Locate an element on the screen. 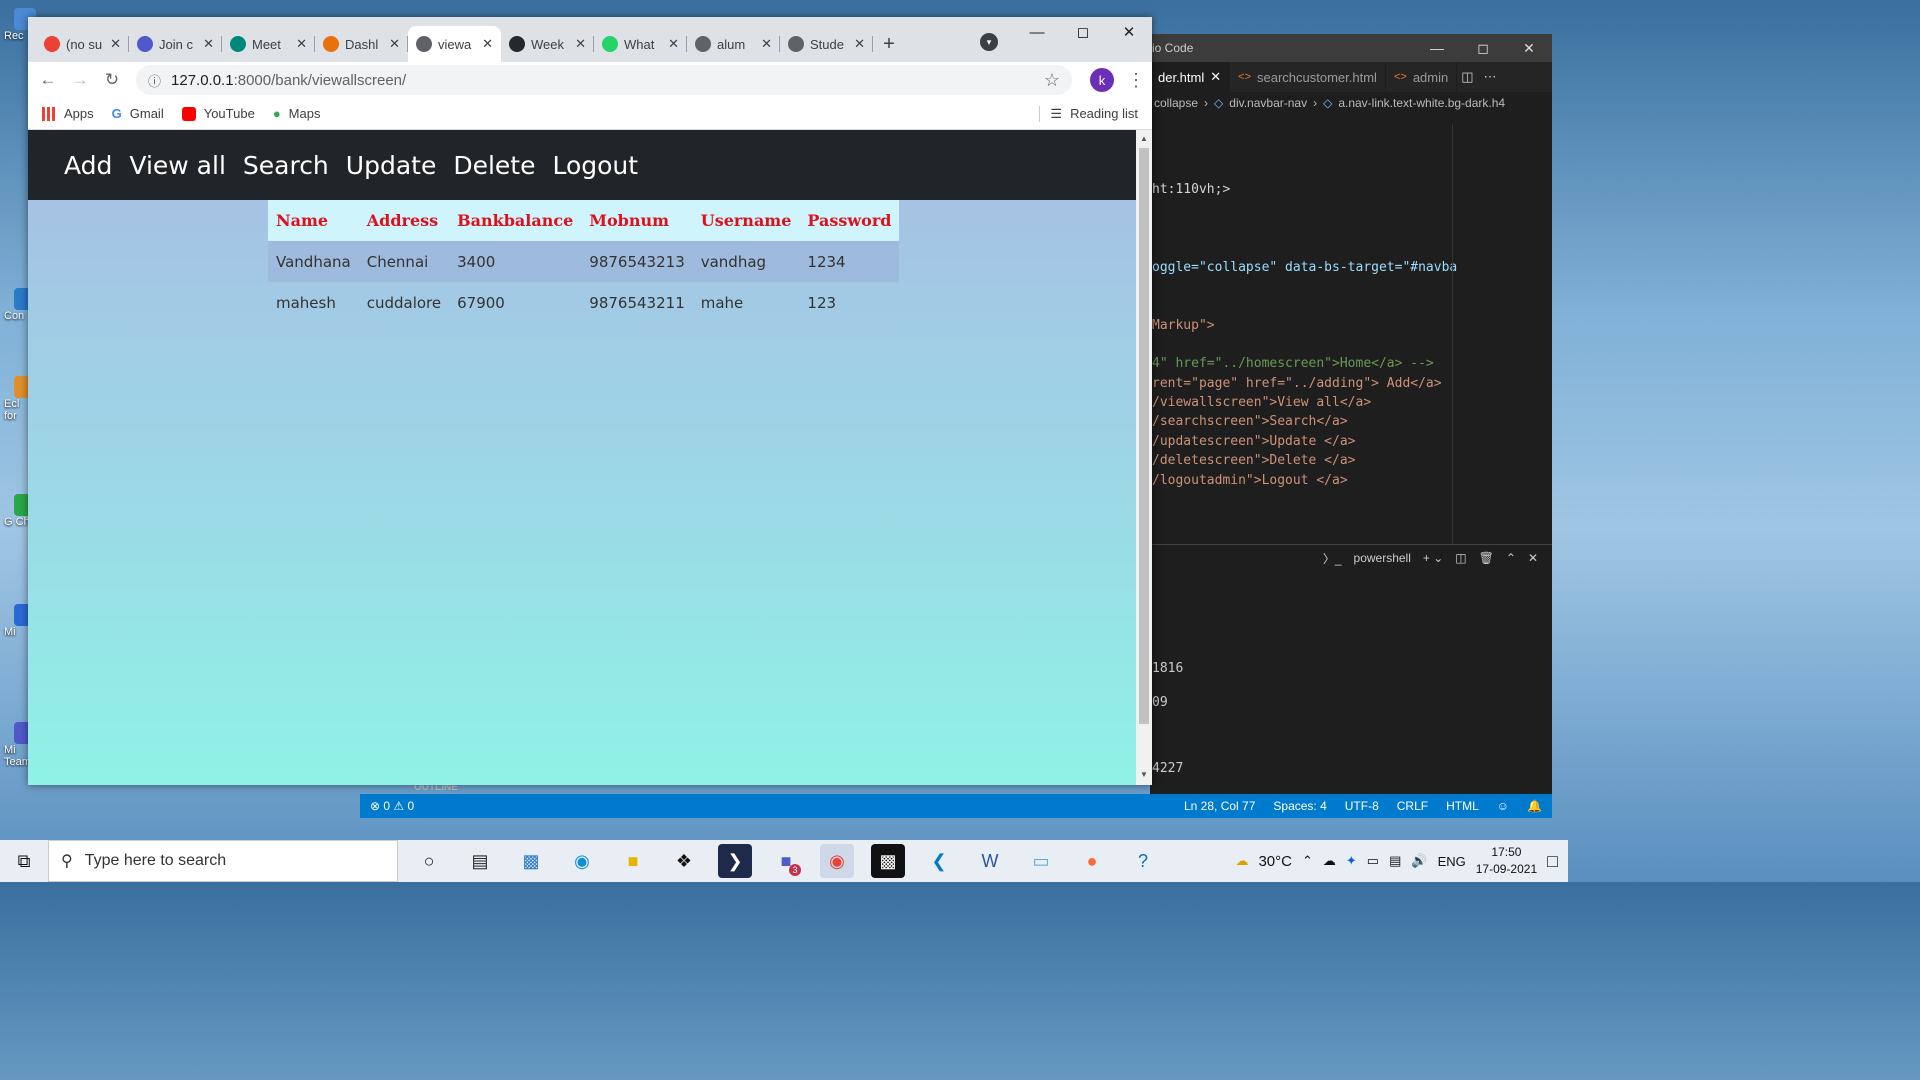 Image resolution: width=1920 pixels, height=1080 pixels. weather-icon: ☁ is located at coordinates (1241, 861).